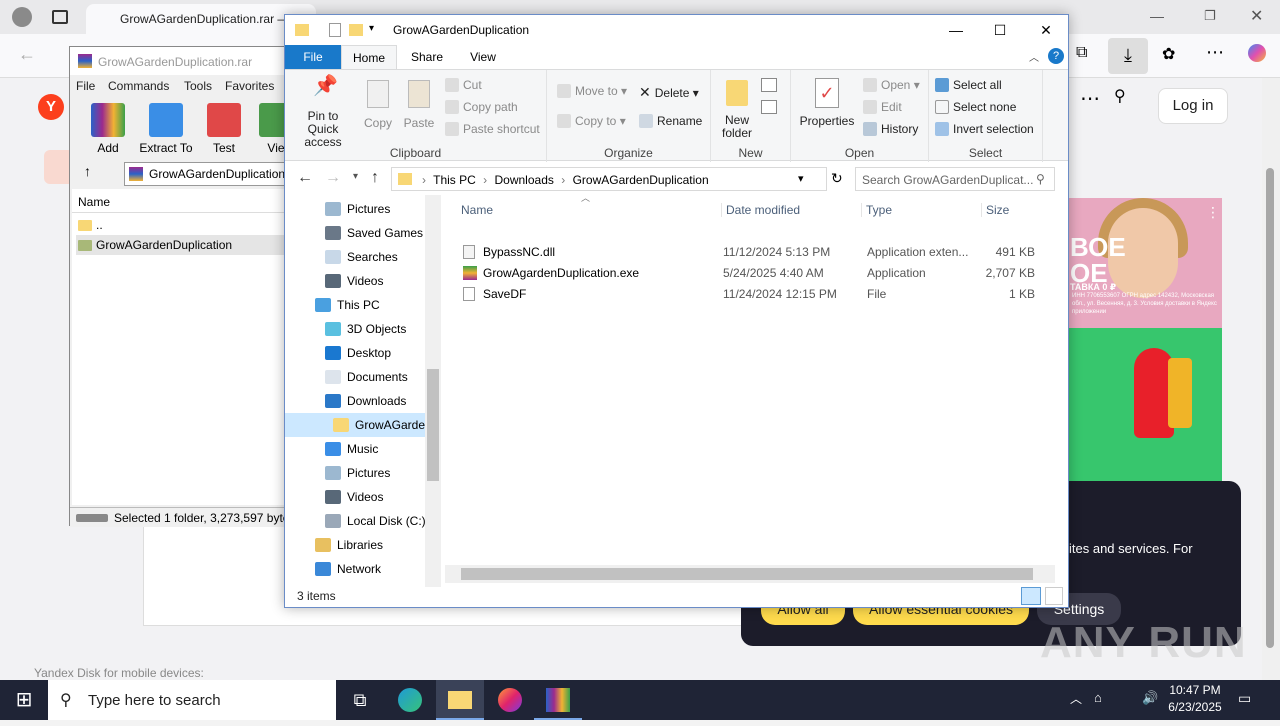 Image resolution: width=1280 pixels, height=726 pixels. Describe the element at coordinates (1210, 16) in the screenshot. I see `browser-restore-button: ❐` at that location.